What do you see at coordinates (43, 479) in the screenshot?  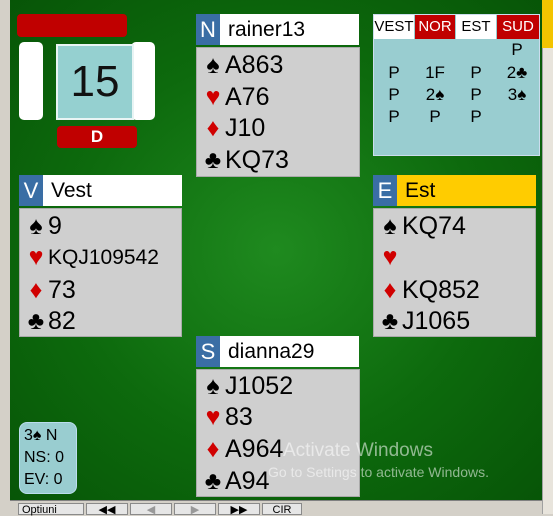 I see `ev-score: EV: 0` at bounding box center [43, 479].